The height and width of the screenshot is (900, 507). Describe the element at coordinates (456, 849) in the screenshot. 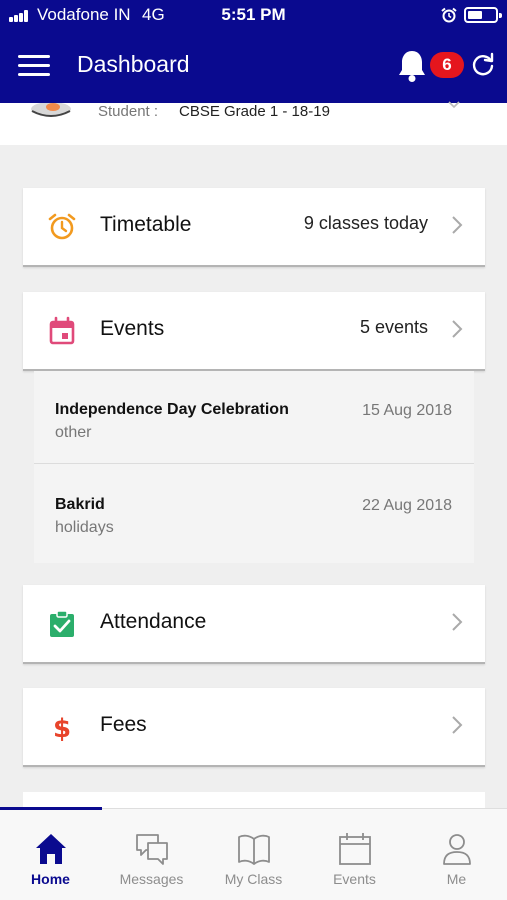

I see `person-icon` at that location.